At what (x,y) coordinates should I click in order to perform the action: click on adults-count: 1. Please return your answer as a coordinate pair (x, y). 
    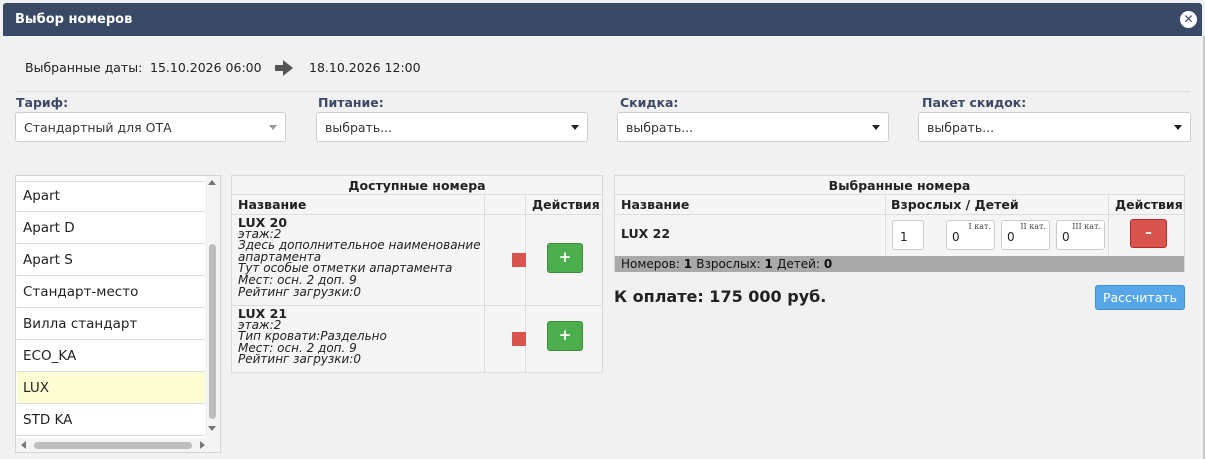
    Looking at the image, I should click on (771, 264).